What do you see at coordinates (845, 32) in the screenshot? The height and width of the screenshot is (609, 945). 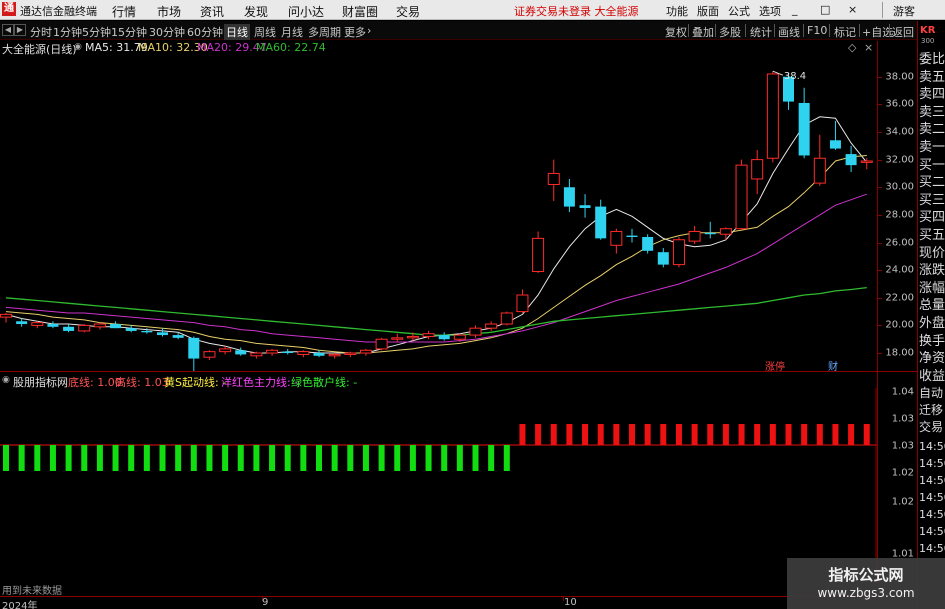 I see `btn-biaoji: 标记` at bounding box center [845, 32].